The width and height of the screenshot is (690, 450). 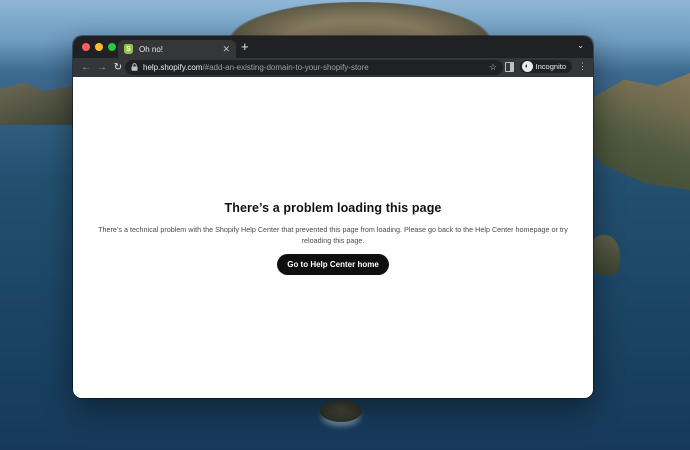 I want to click on window-controls, so click(x=99, y=47).